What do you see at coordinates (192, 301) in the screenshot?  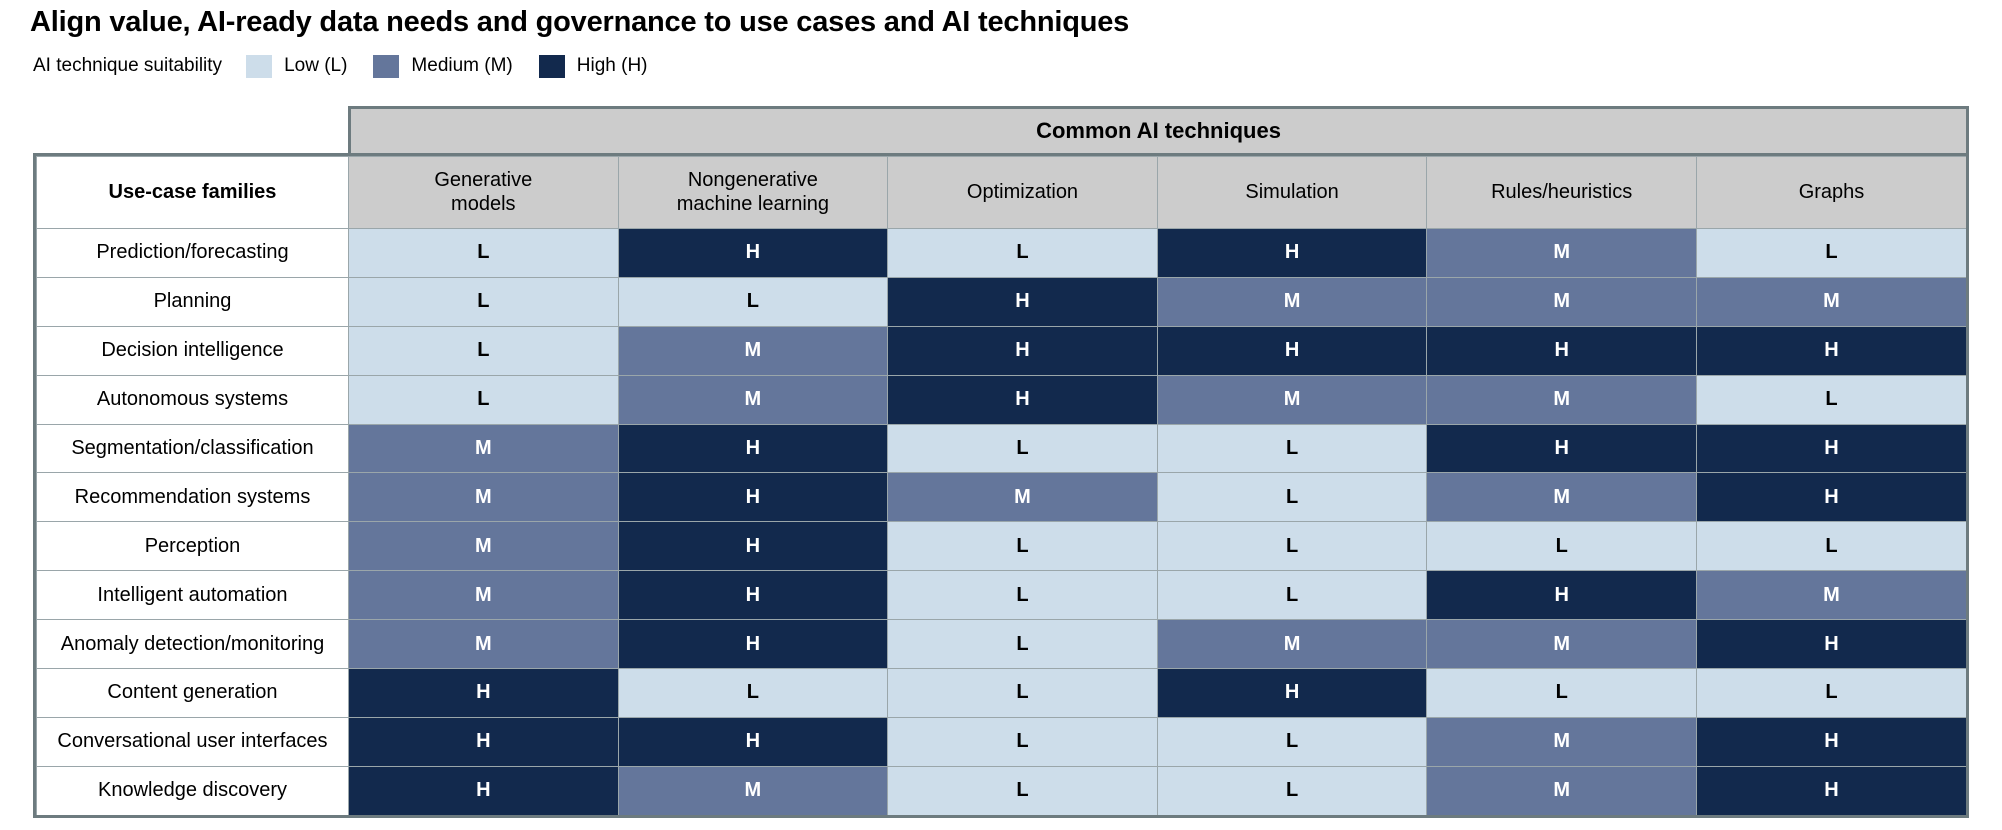 I see `row-label-1: Planning` at bounding box center [192, 301].